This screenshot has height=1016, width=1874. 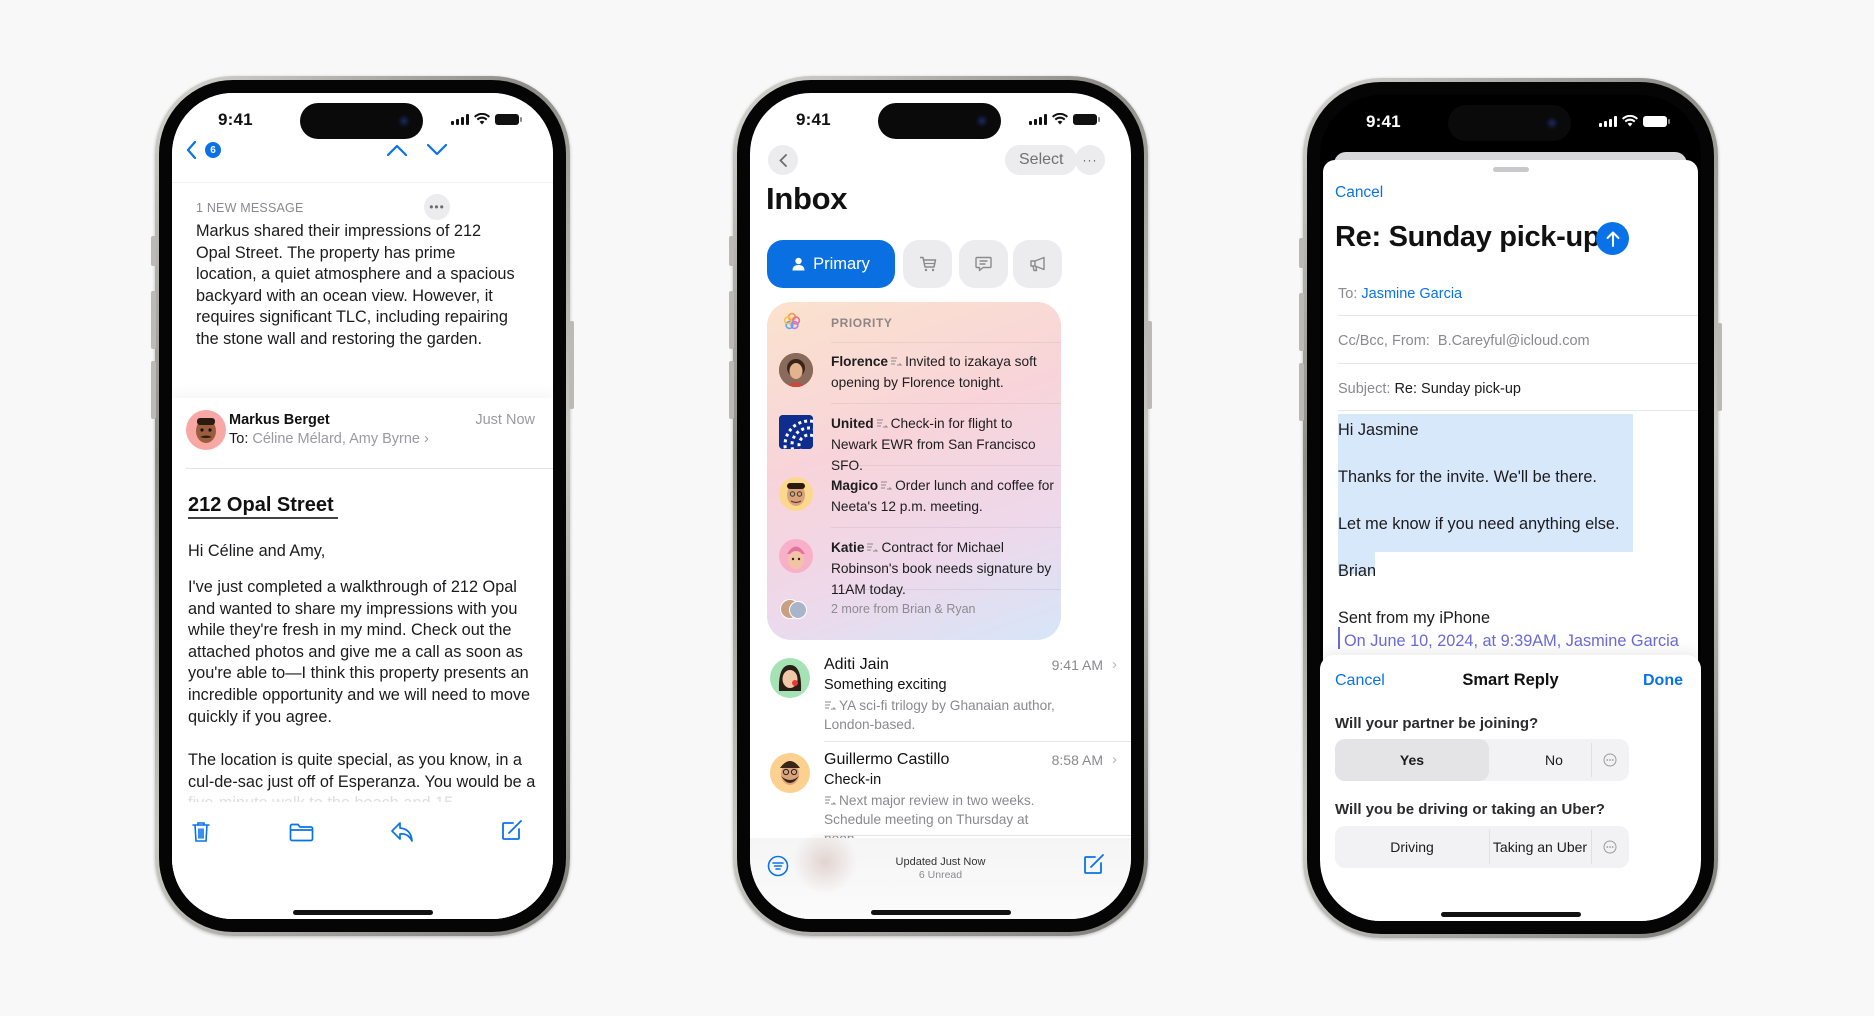 What do you see at coordinates (796, 432) in the screenshot?
I see `united-logo` at bounding box center [796, 432].